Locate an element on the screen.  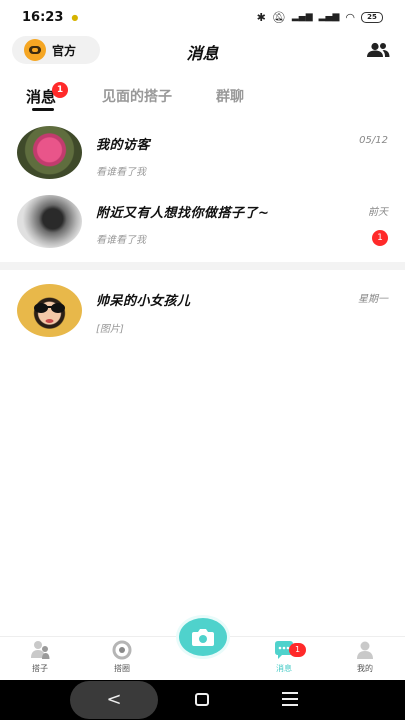
list-item: 帅呆的小女孩儿 [图片] 星期一 is located at coordinates (202, 315).